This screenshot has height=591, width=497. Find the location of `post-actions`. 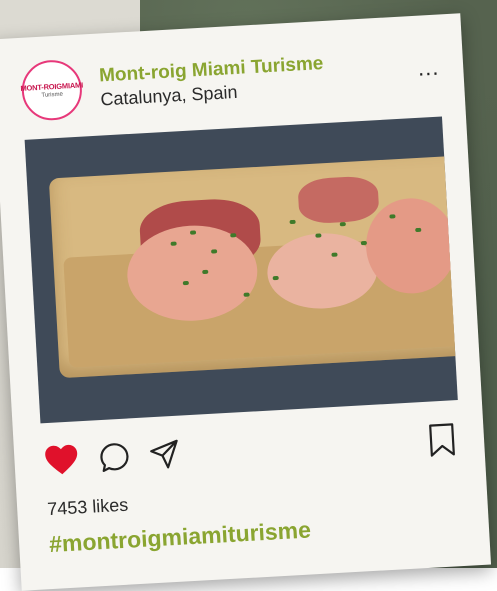

post-actions is located at coordinates (251, 453).